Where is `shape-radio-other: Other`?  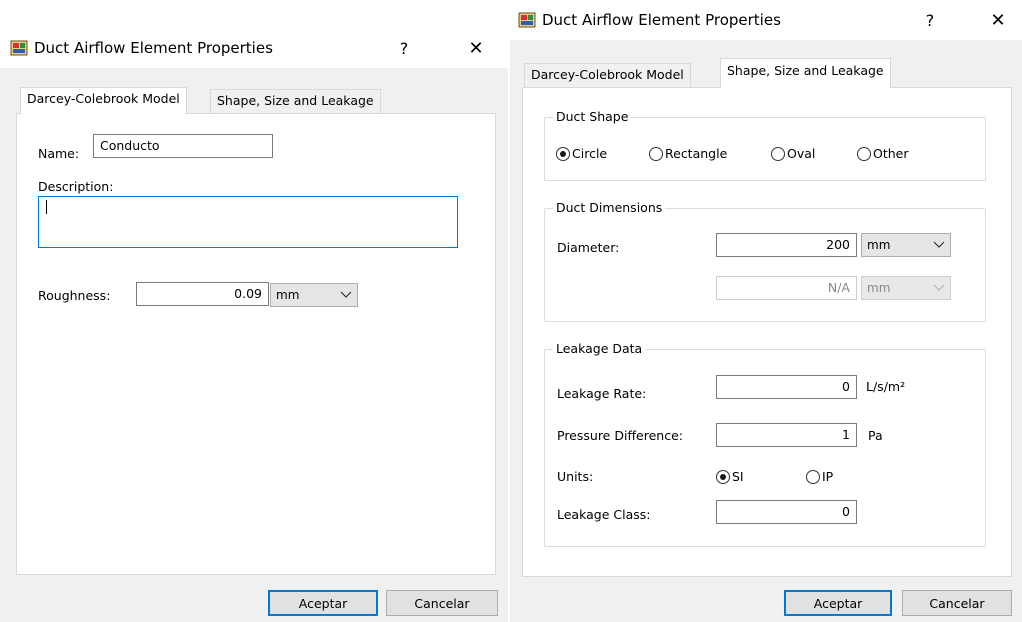 shape-radio-other: Other is located at coordinates (883, 153).